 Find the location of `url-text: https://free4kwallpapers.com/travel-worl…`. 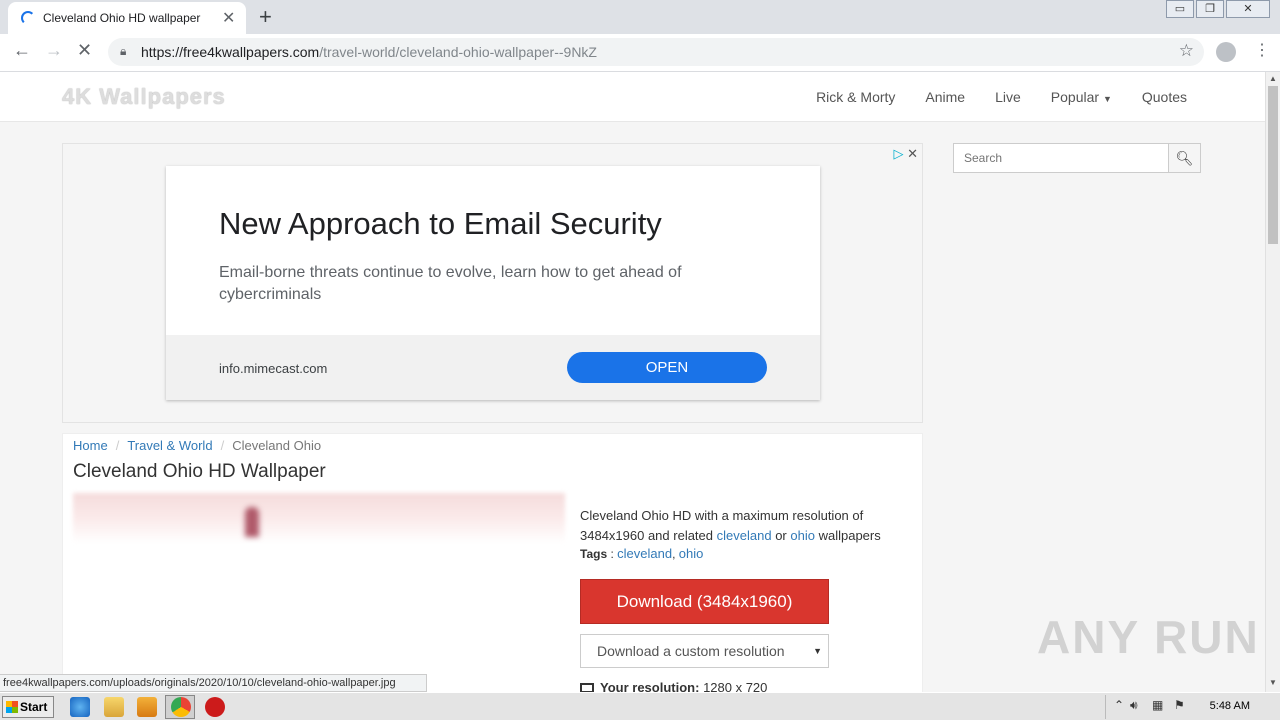

url-text: https://free4kwallpapers.com/travel-worl… is located at coordinates (369, 52).